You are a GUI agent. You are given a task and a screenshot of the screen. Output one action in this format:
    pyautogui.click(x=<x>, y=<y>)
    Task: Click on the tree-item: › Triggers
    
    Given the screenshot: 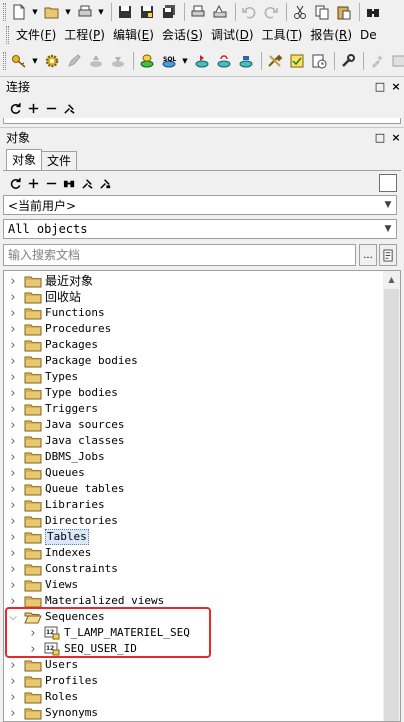 What is the action you would take?
    pyautogui.click(x=53, y=409)
    